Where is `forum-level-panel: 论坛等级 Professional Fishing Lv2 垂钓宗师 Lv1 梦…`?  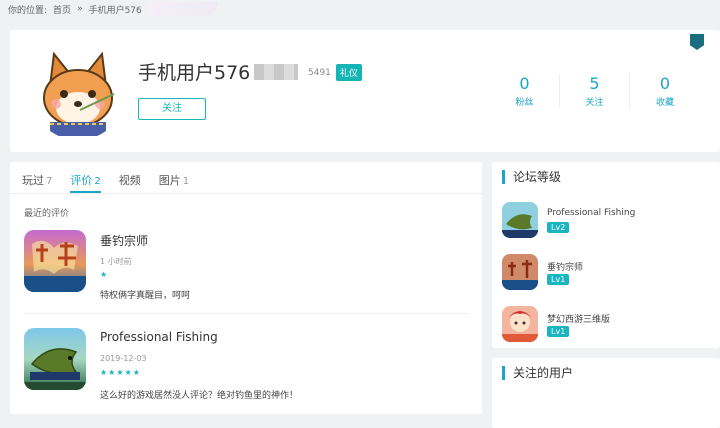
forum-level-panel: 论坛等级 Professional Fishing Lv2 垂钓宗师 Lv1 梦… is located at coordinates (606, 255).